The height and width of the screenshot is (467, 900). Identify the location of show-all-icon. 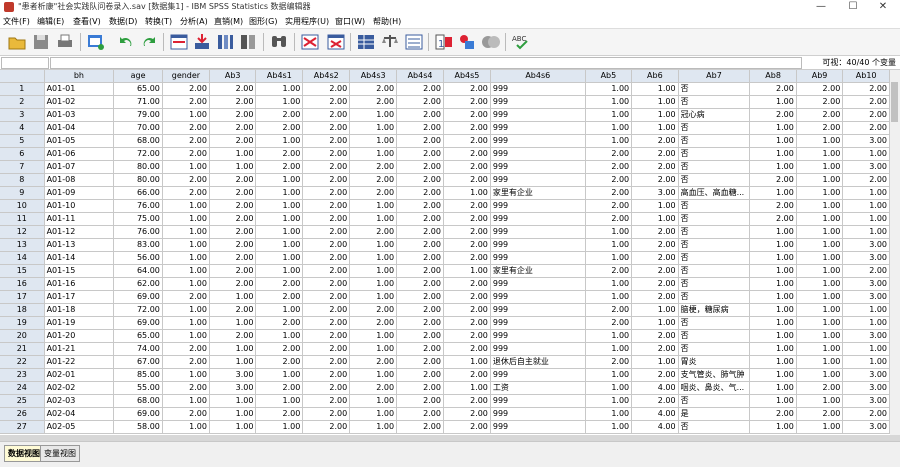
(491, 42).